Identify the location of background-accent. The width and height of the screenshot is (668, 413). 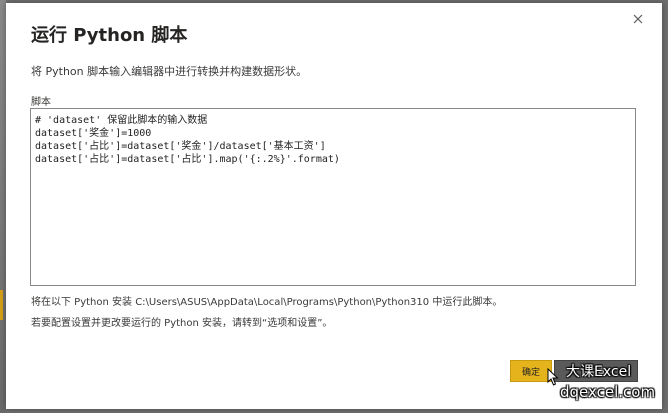
(1, 305).